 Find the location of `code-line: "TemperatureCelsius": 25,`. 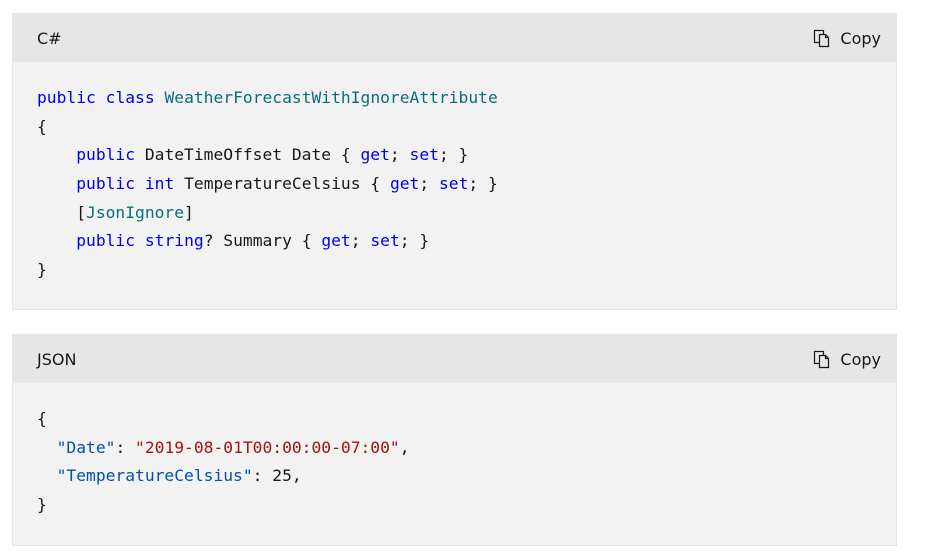

code-line: "TemperatureCelsius": 25, is located at coordinates (454, 476).